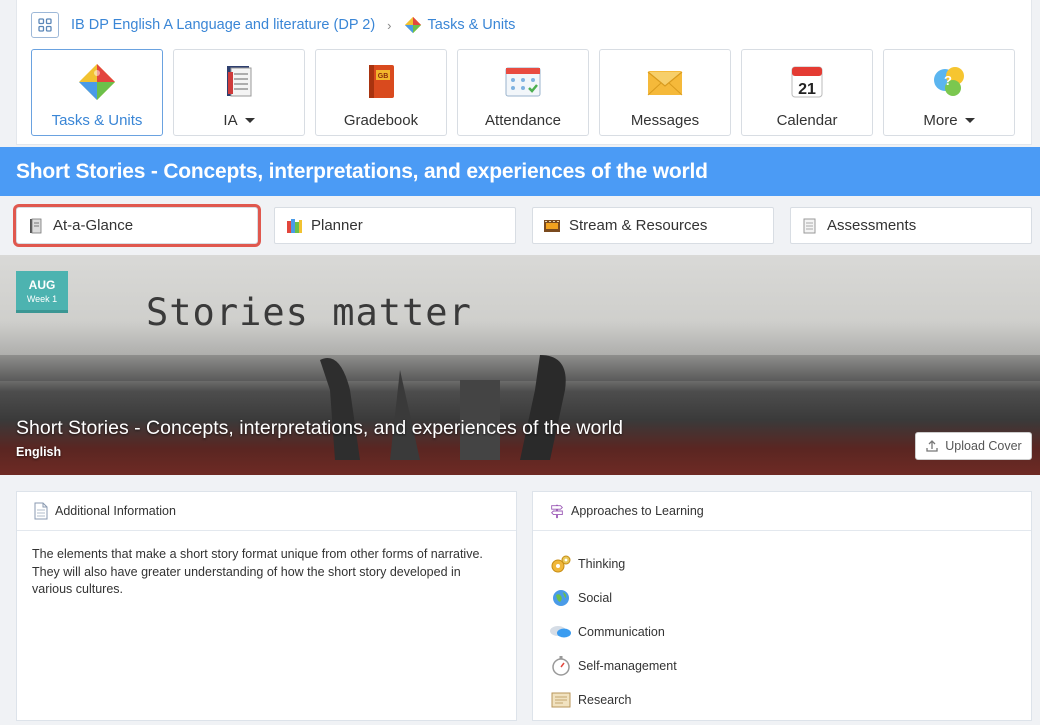  I want to click on upload-icon, so click(932, 446).